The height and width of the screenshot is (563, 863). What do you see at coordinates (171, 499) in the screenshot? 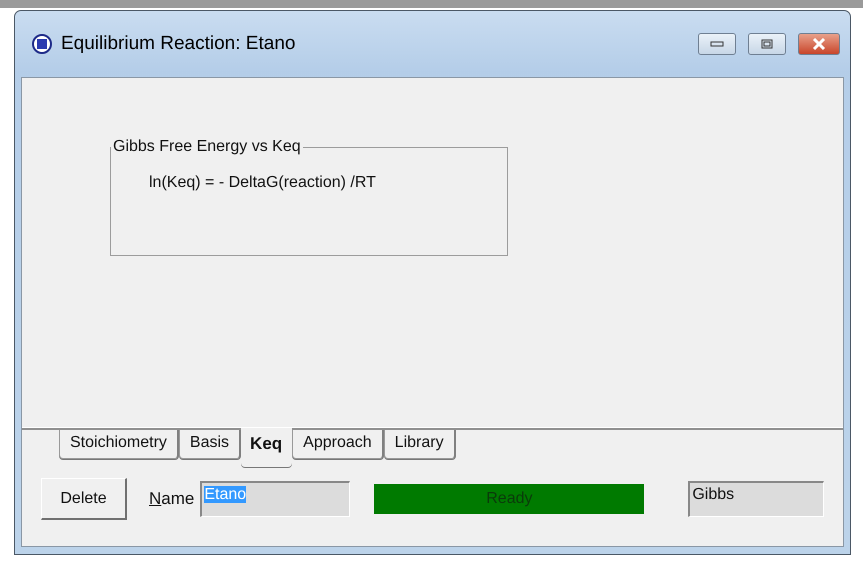
I see `name-label: Name` at bounding box center [171, 499].